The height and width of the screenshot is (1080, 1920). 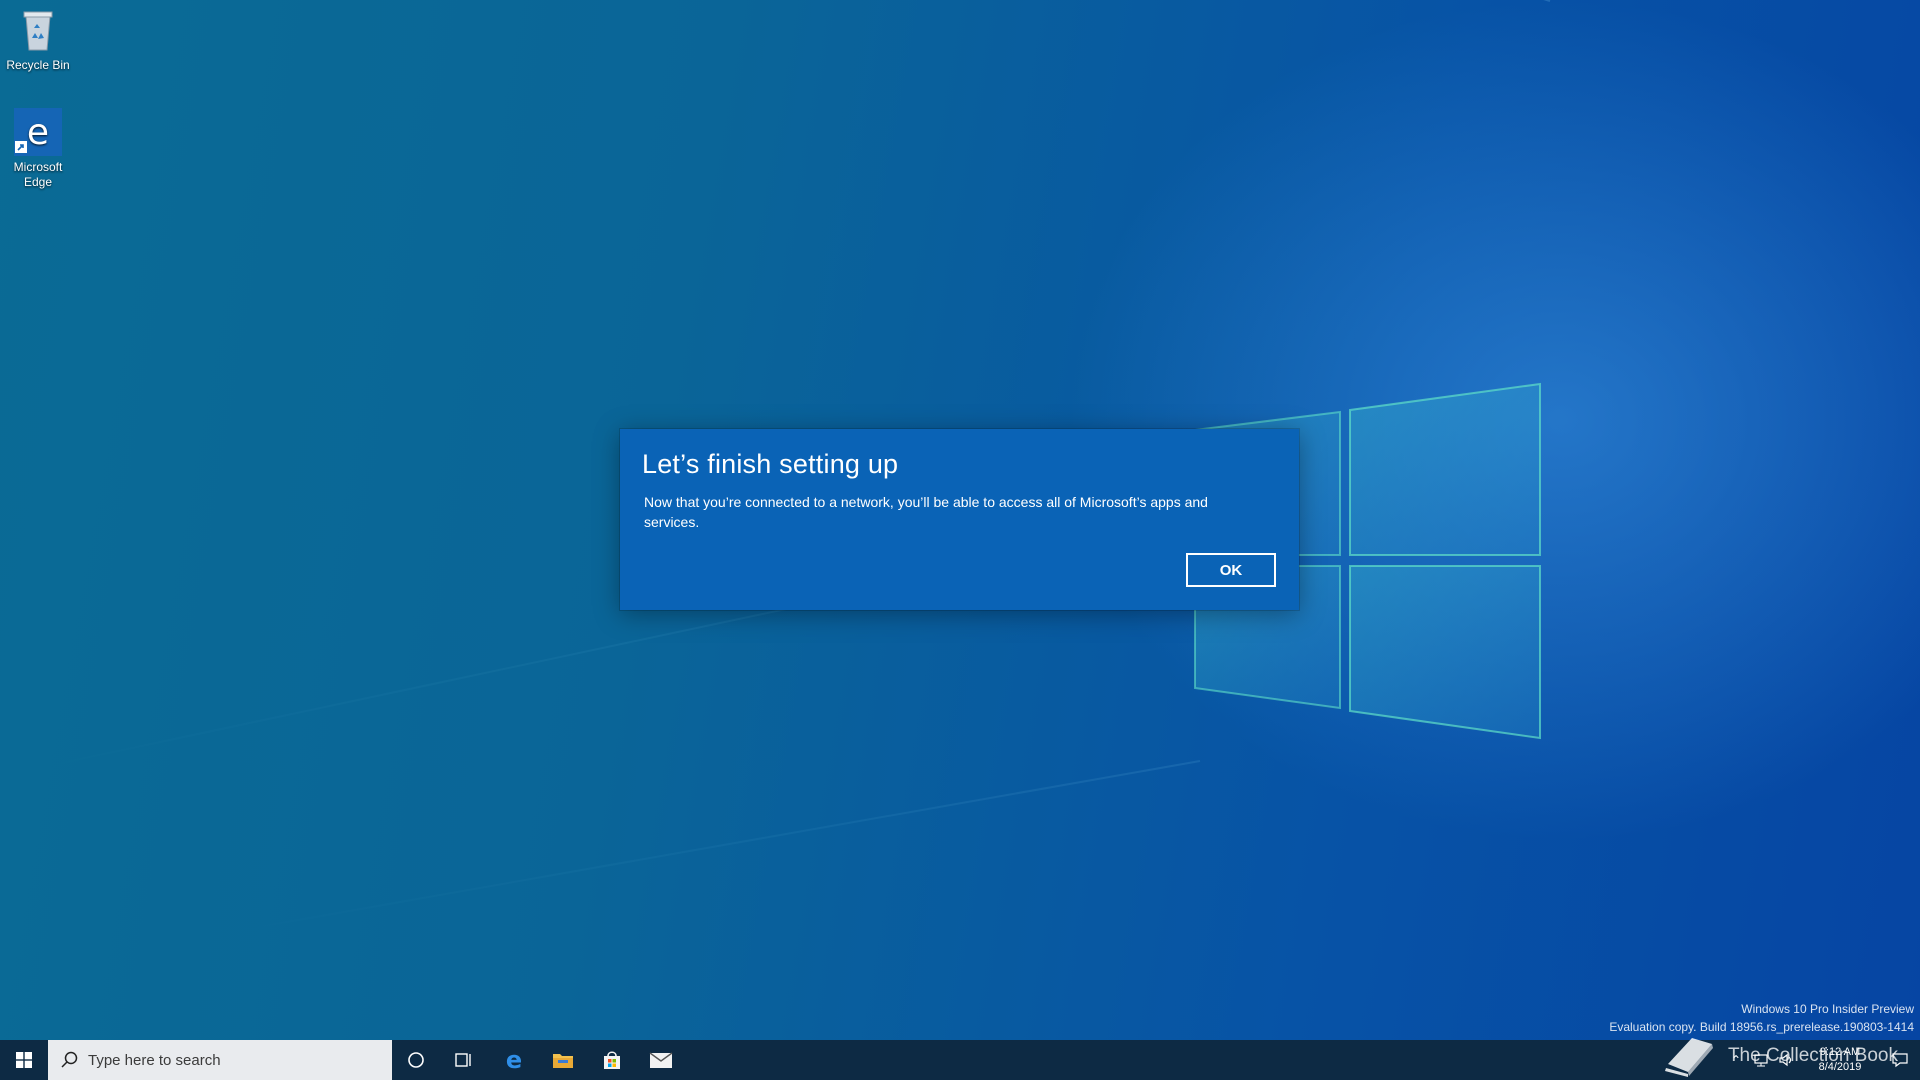 What do you see at coordinates (1761, 1060) in the screenshot?
I see `network-icon` at bounding box center [1761, 1060].